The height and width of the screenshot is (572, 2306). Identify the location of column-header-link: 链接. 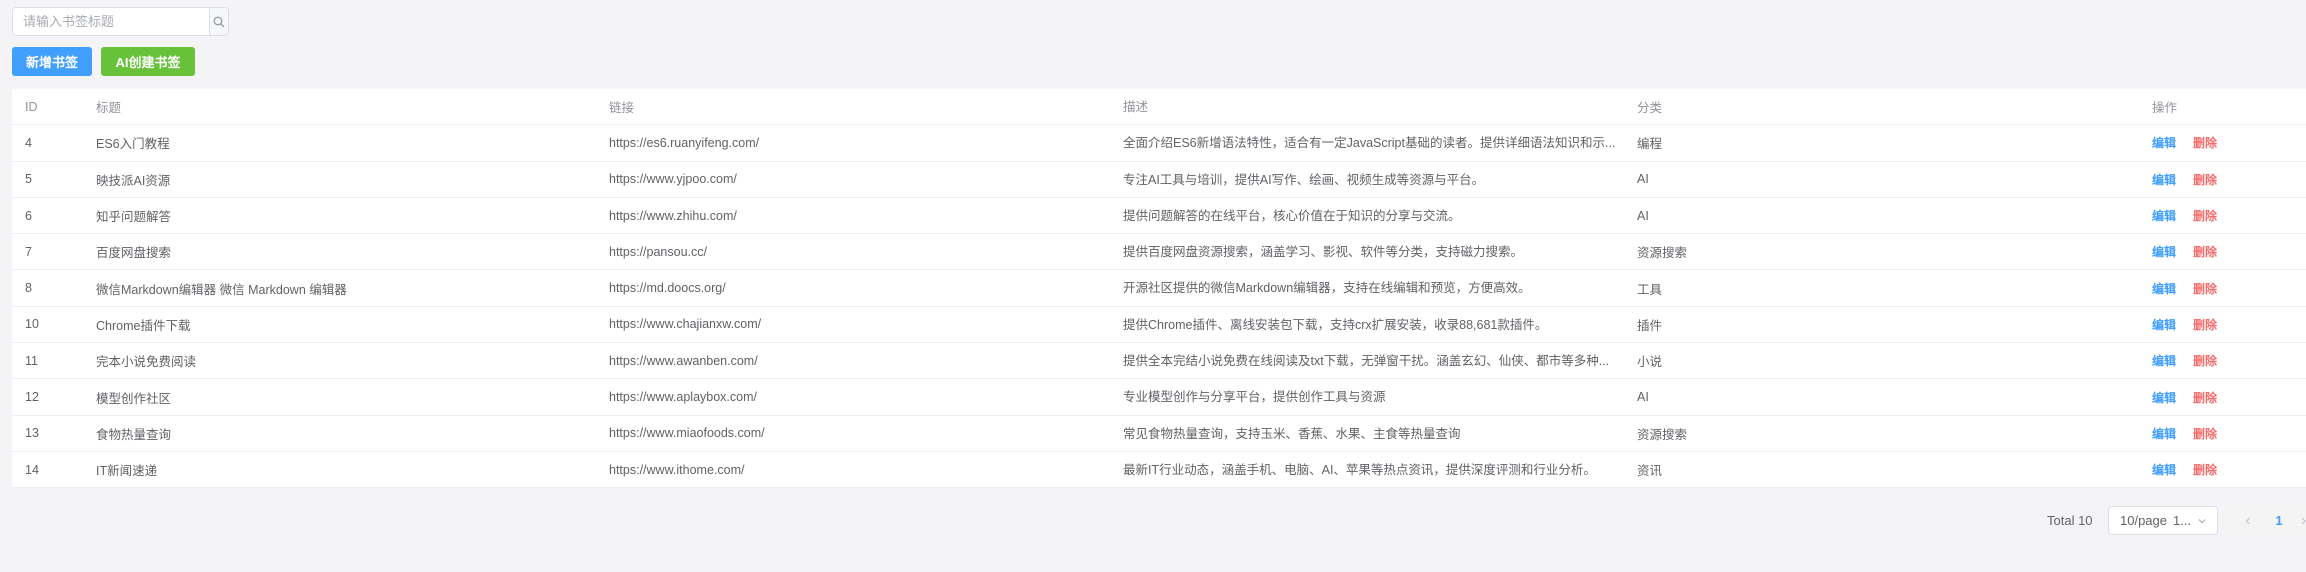
(622, 108).